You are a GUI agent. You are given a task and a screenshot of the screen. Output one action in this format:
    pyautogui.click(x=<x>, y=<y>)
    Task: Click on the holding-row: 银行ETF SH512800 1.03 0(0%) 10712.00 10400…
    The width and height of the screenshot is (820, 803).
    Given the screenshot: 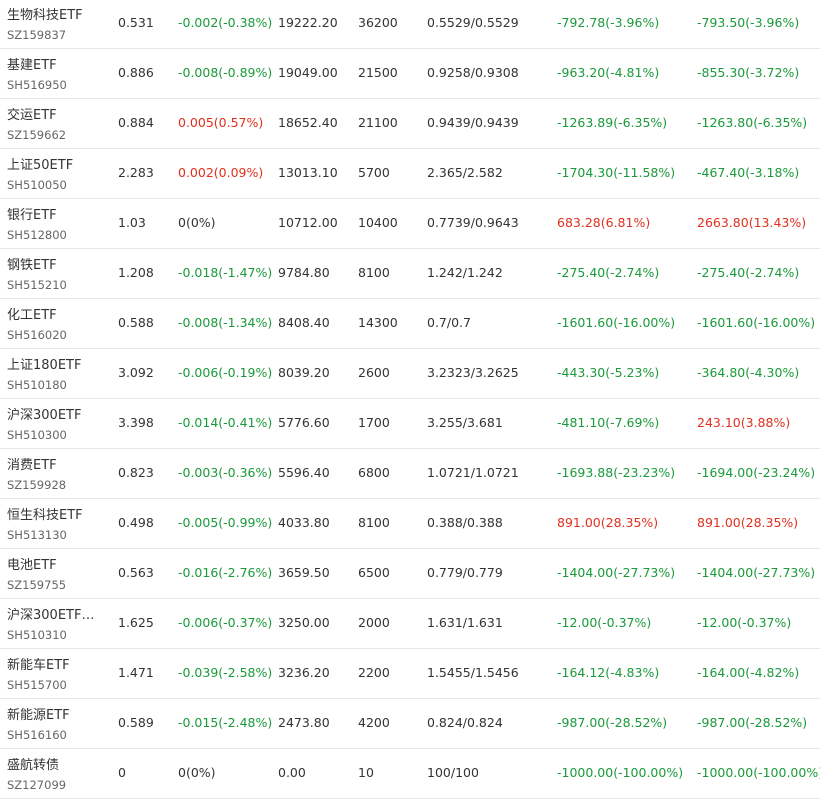 What is the action you would take?
    pyautogui.click(x=410, y=224)
    